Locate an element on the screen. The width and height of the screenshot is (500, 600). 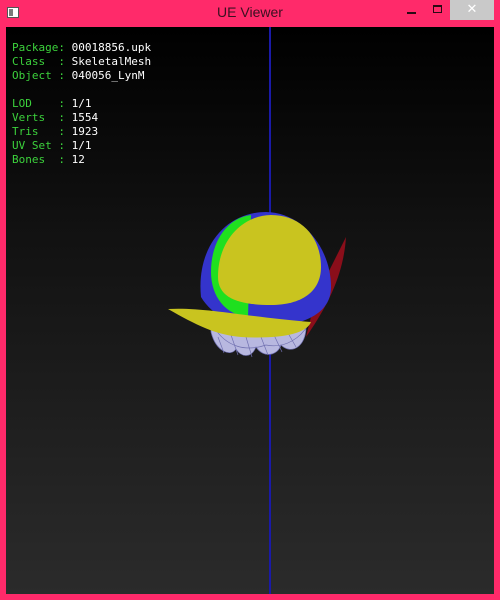
close-button: ✕ is located at coordinates (472, 10).